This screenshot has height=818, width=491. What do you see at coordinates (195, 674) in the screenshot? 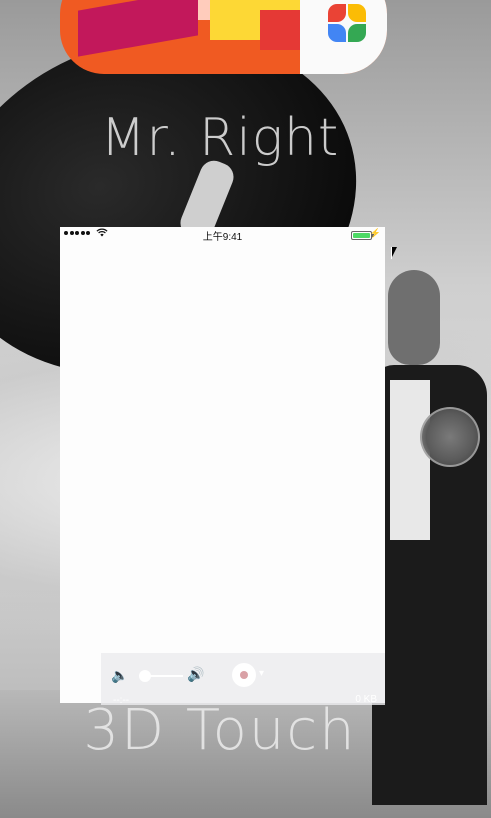
I see `speaker-high-icon: 🔊` at bounding box center [195, 674].